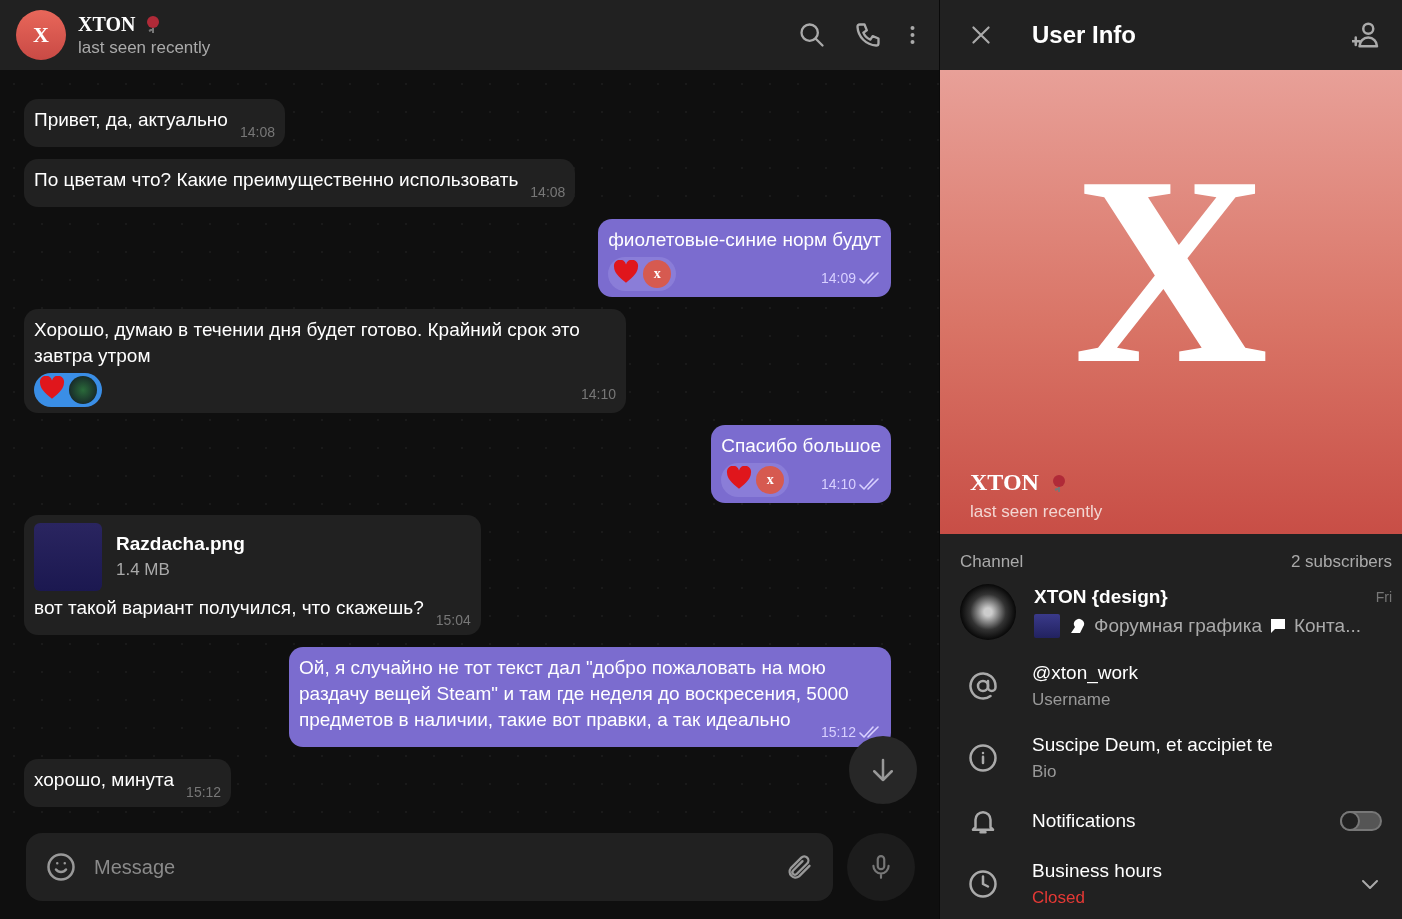  What do you see at coordinates (307, 342) in the screenshot?
I see `message-text: Хорошо, думаю в течении дня будет готово. Крайний срок это завтра утром` at bounding box center [307, 342].